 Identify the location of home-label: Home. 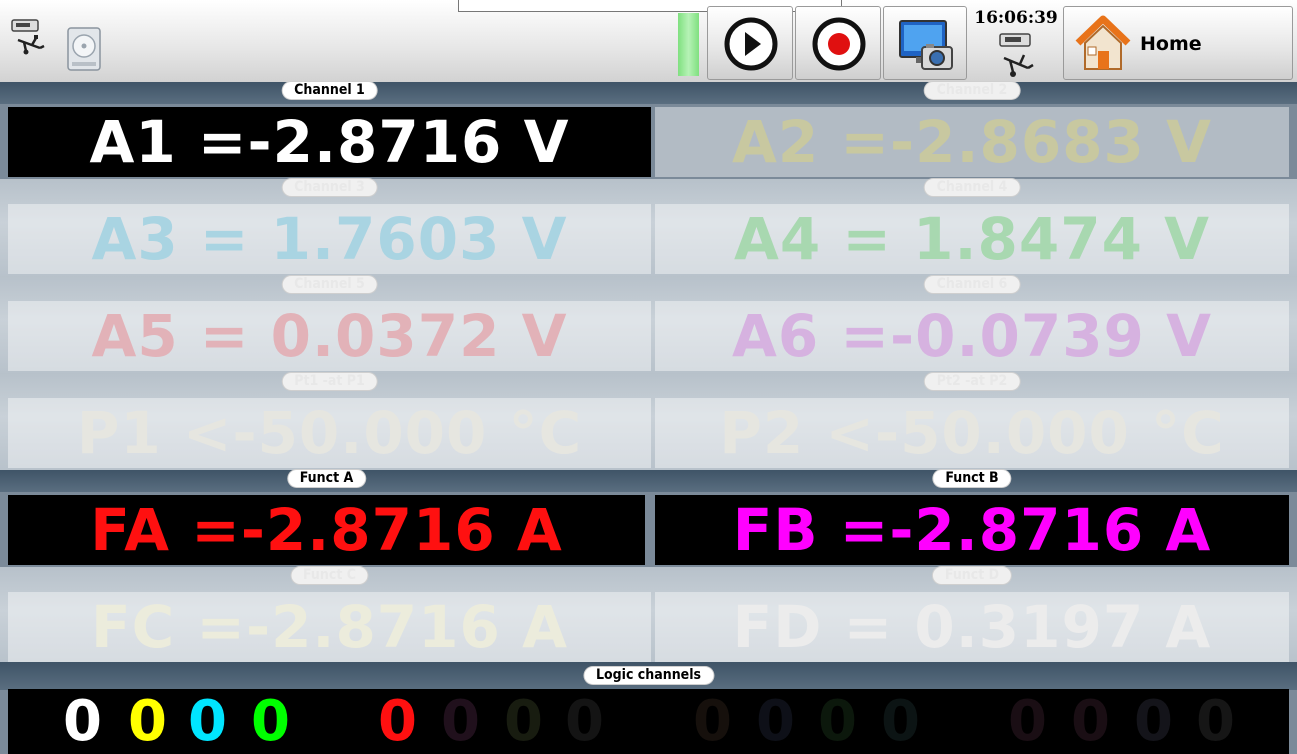
(1171, 44).